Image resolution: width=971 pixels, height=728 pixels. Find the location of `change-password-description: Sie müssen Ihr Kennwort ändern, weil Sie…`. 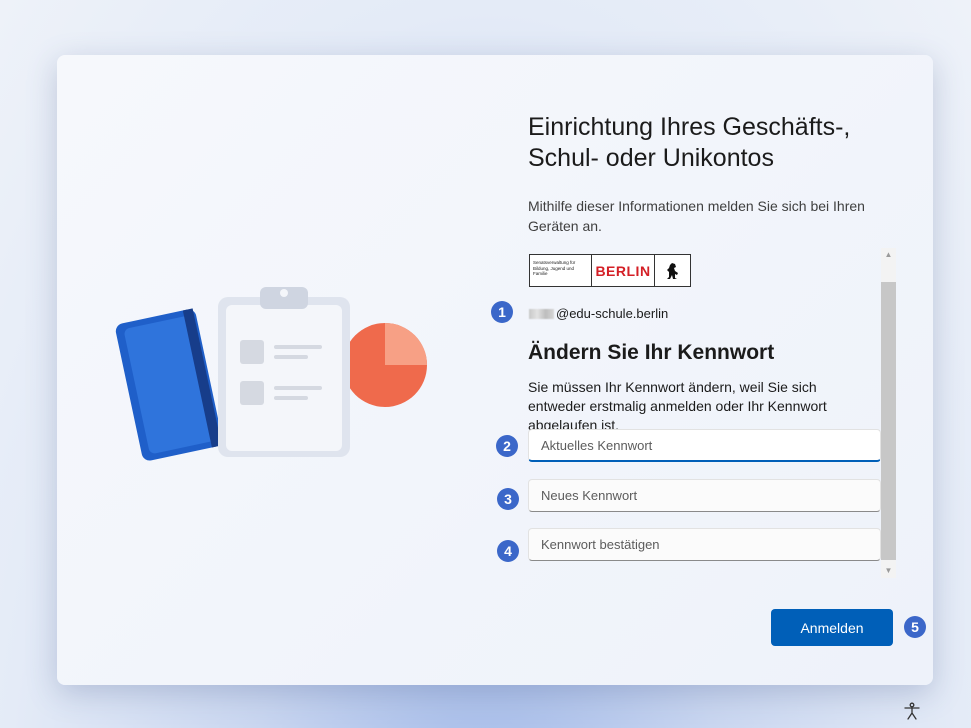

change-password-description: Sie müssen Ihr Kennwort ändern, weil Sie… is located at coordinates (677, 406).